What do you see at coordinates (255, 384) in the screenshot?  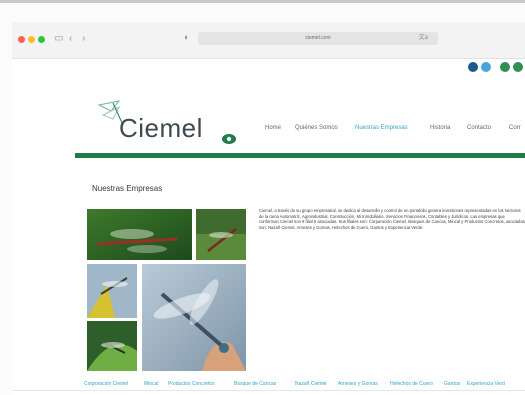 I see `footer-link-bosque-de-cancas: Bosque de Cancas` at bounding box center [255, 384].